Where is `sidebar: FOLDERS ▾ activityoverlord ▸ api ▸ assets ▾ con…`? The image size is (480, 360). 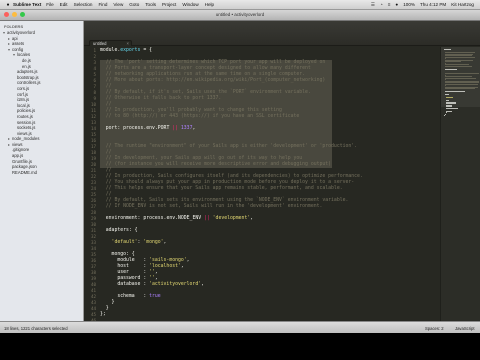 sidebar: FOLDERS ▾ activityoverlord ▸ api ▸ assets ▾ con… is located at coordinates (42, 171).